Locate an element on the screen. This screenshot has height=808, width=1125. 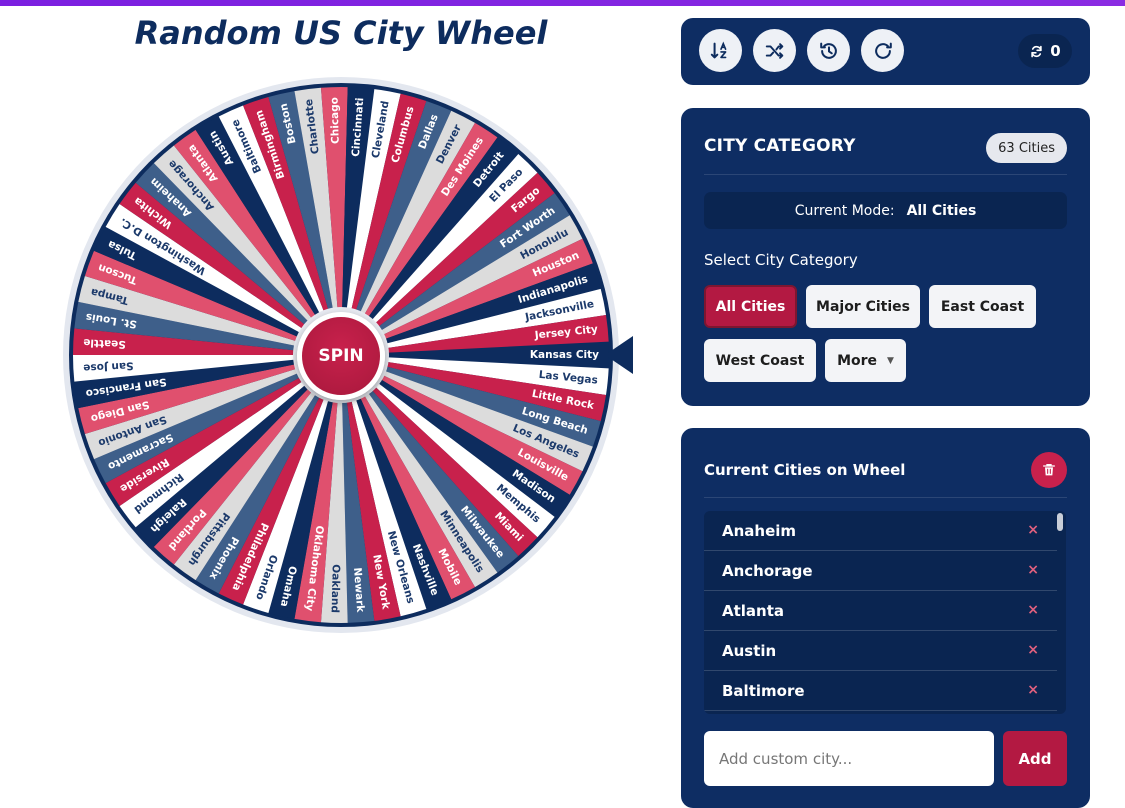
city-name: Anchorage is located at coordinates (767, 571).